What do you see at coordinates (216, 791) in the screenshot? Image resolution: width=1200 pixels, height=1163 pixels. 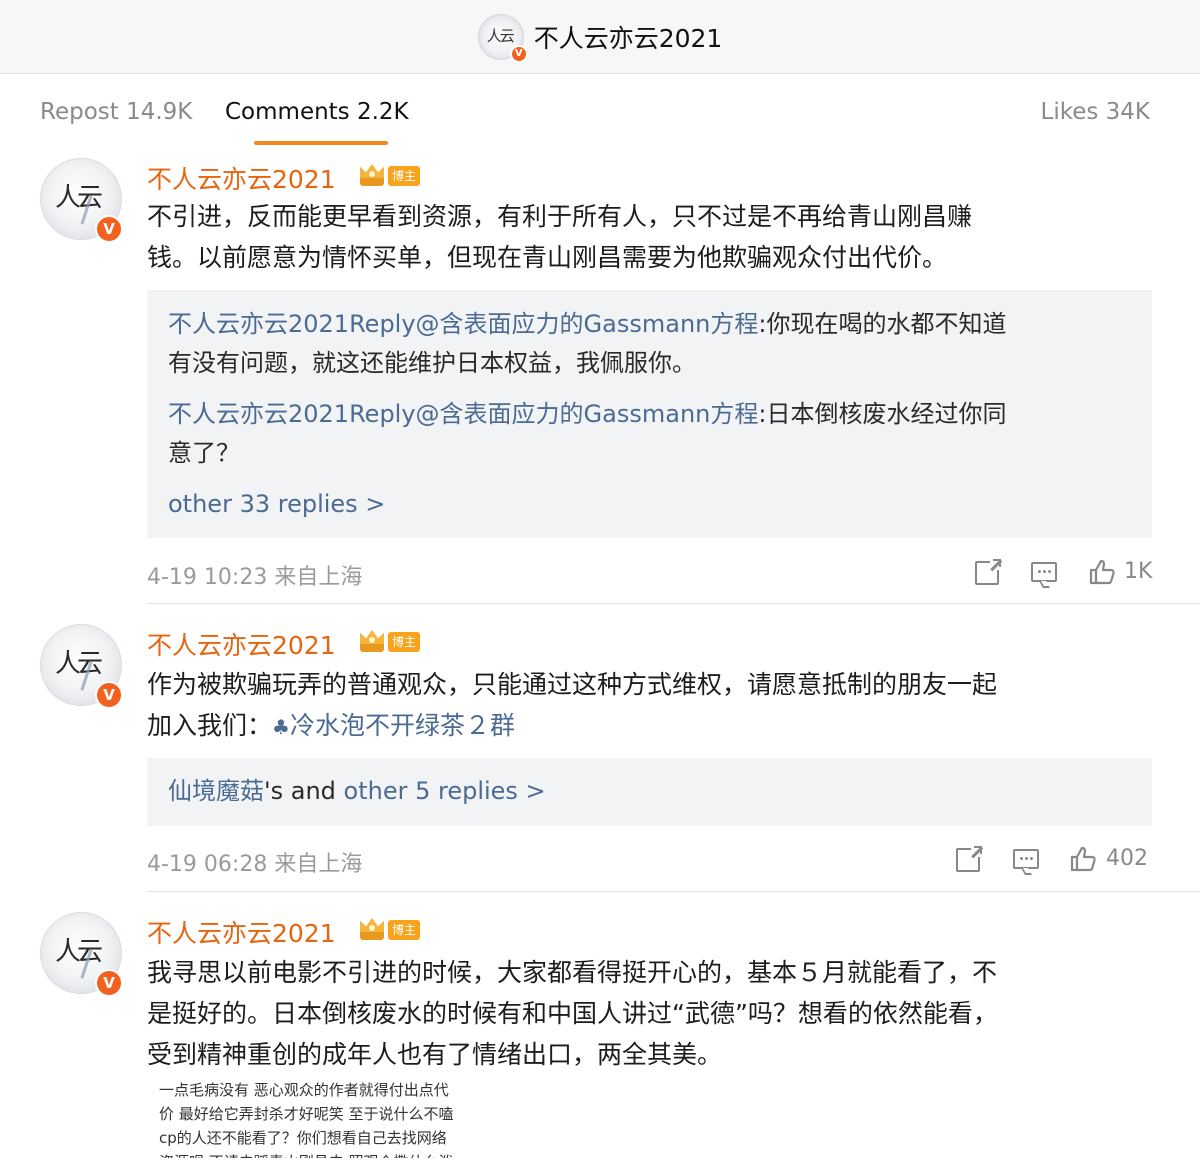 I see `reply-username: 仙境魔菇` at bounding box center [216, 791].